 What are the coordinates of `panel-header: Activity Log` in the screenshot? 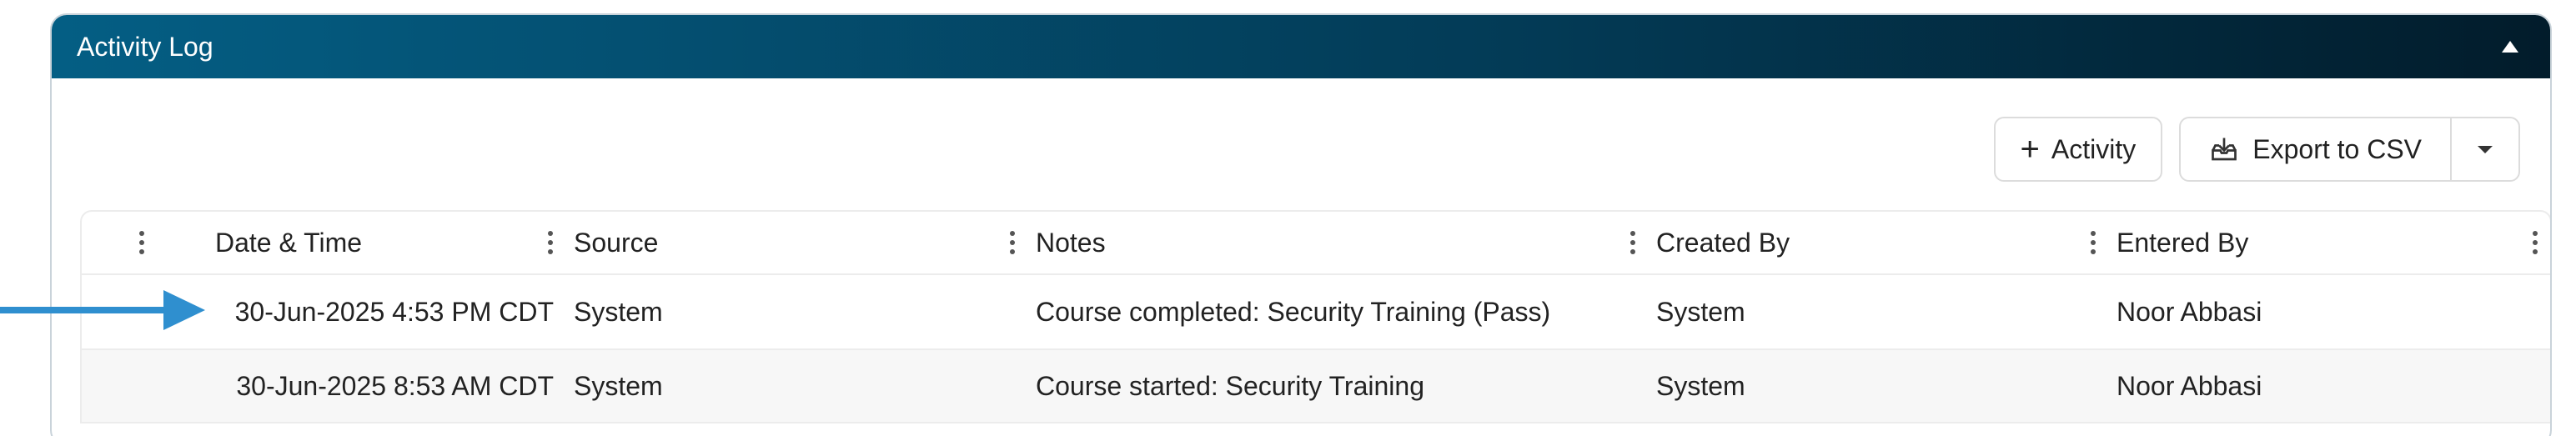 It's located at (1301, 47).